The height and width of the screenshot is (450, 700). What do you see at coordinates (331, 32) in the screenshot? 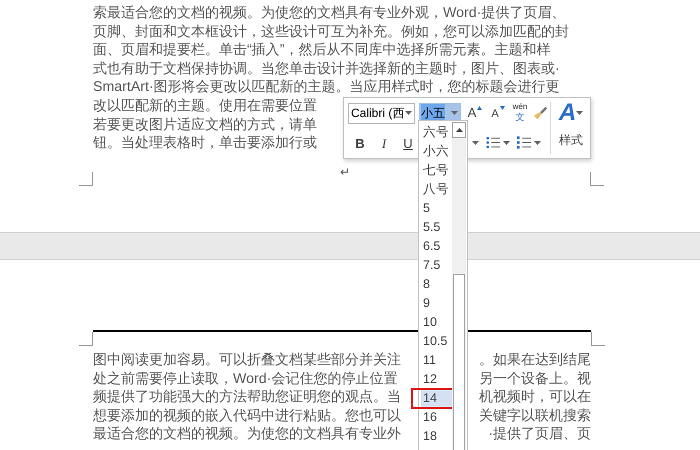
I see `body-text: 页脚、封面和文本框设计，这些设计可互为补充。例如，您可以添加匹配的封` at bounding box center [331, 32].